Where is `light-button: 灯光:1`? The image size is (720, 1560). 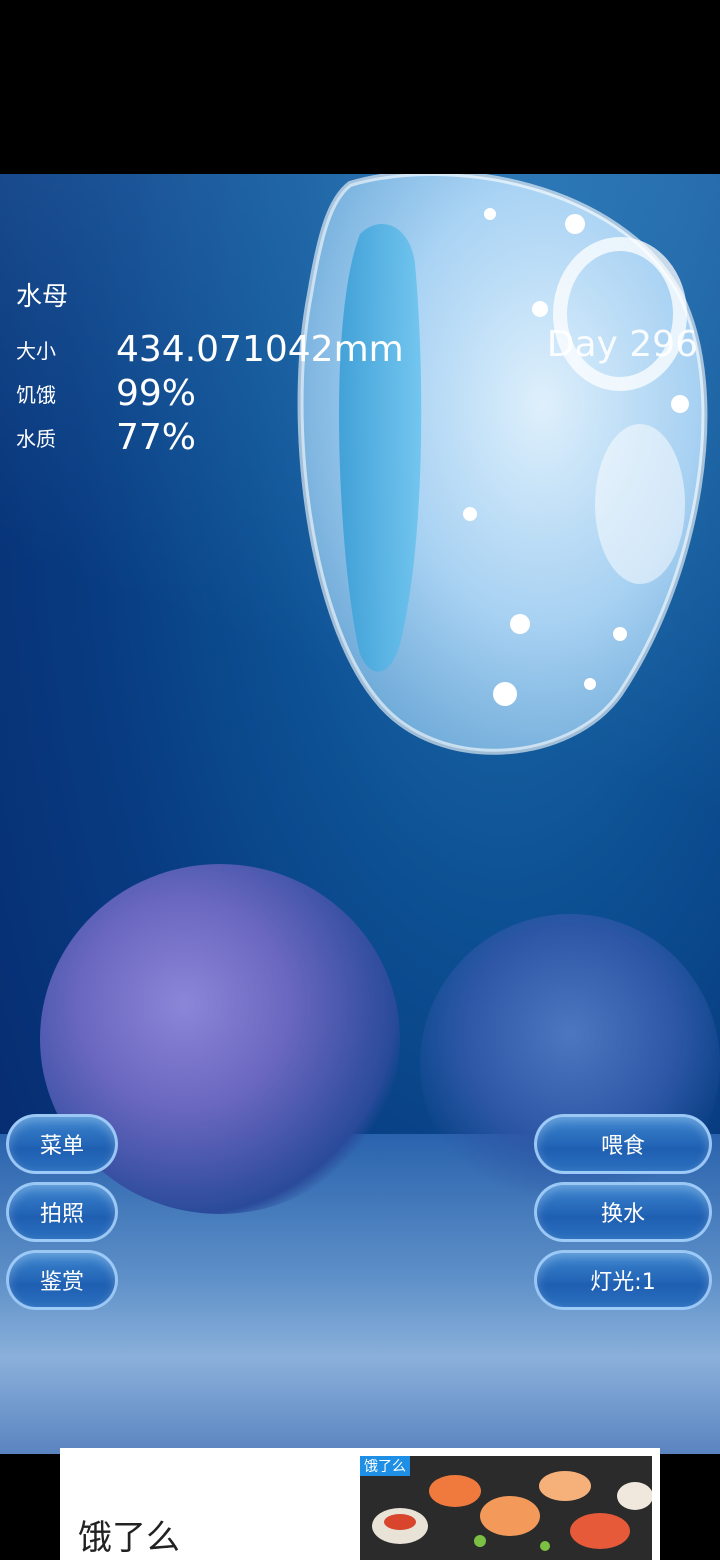 light-button: 灯光:1 is located at coordinates (623, 1280).